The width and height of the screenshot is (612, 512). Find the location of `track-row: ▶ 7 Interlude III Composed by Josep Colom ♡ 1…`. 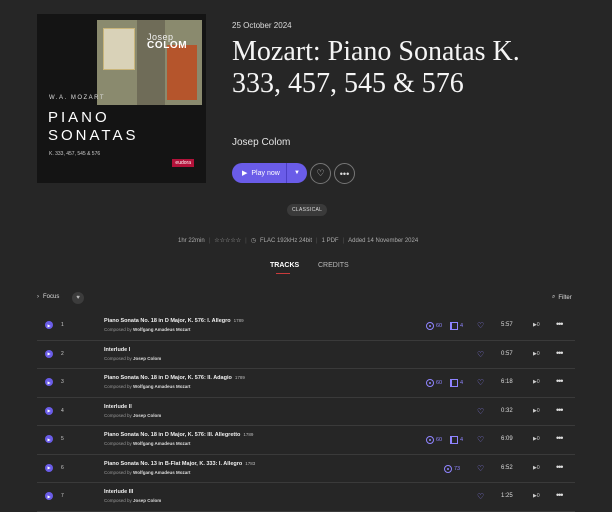

track-row: ▶ 7 Interlude III Composed by Josep Colom ♡ 1… is located at coordinates (306, 497).